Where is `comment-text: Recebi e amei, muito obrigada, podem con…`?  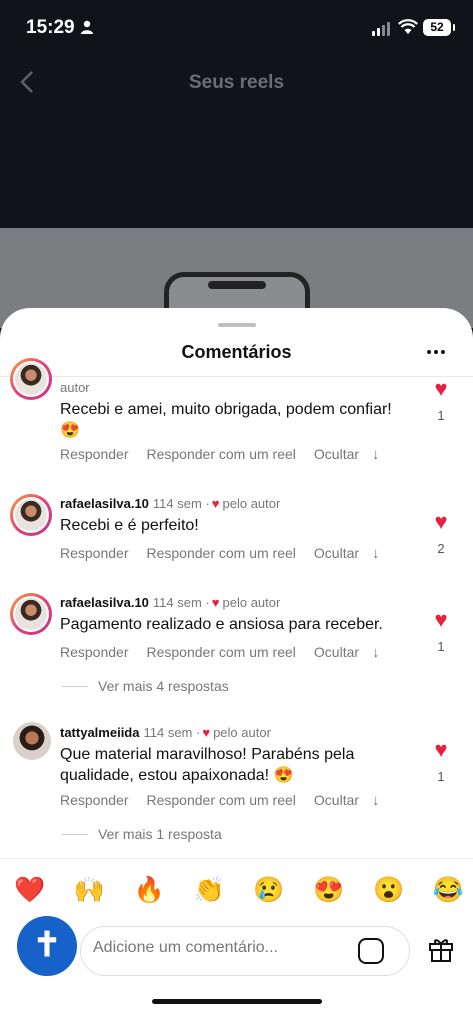 comment-text: Recebi e amei, muito obrigada, podem con… is located at coordinates (235, 420).